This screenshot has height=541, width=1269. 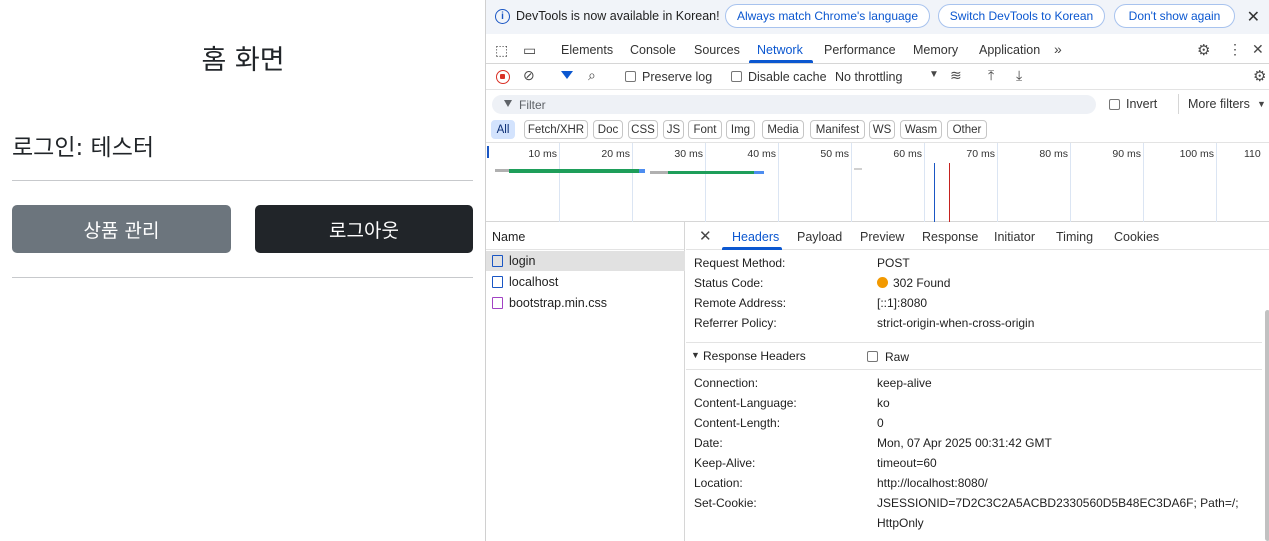 What do you see at coordinates (497, 303) in the screenshot?
I see `stylesheet-file-icon` at bounding box center [497, 303].